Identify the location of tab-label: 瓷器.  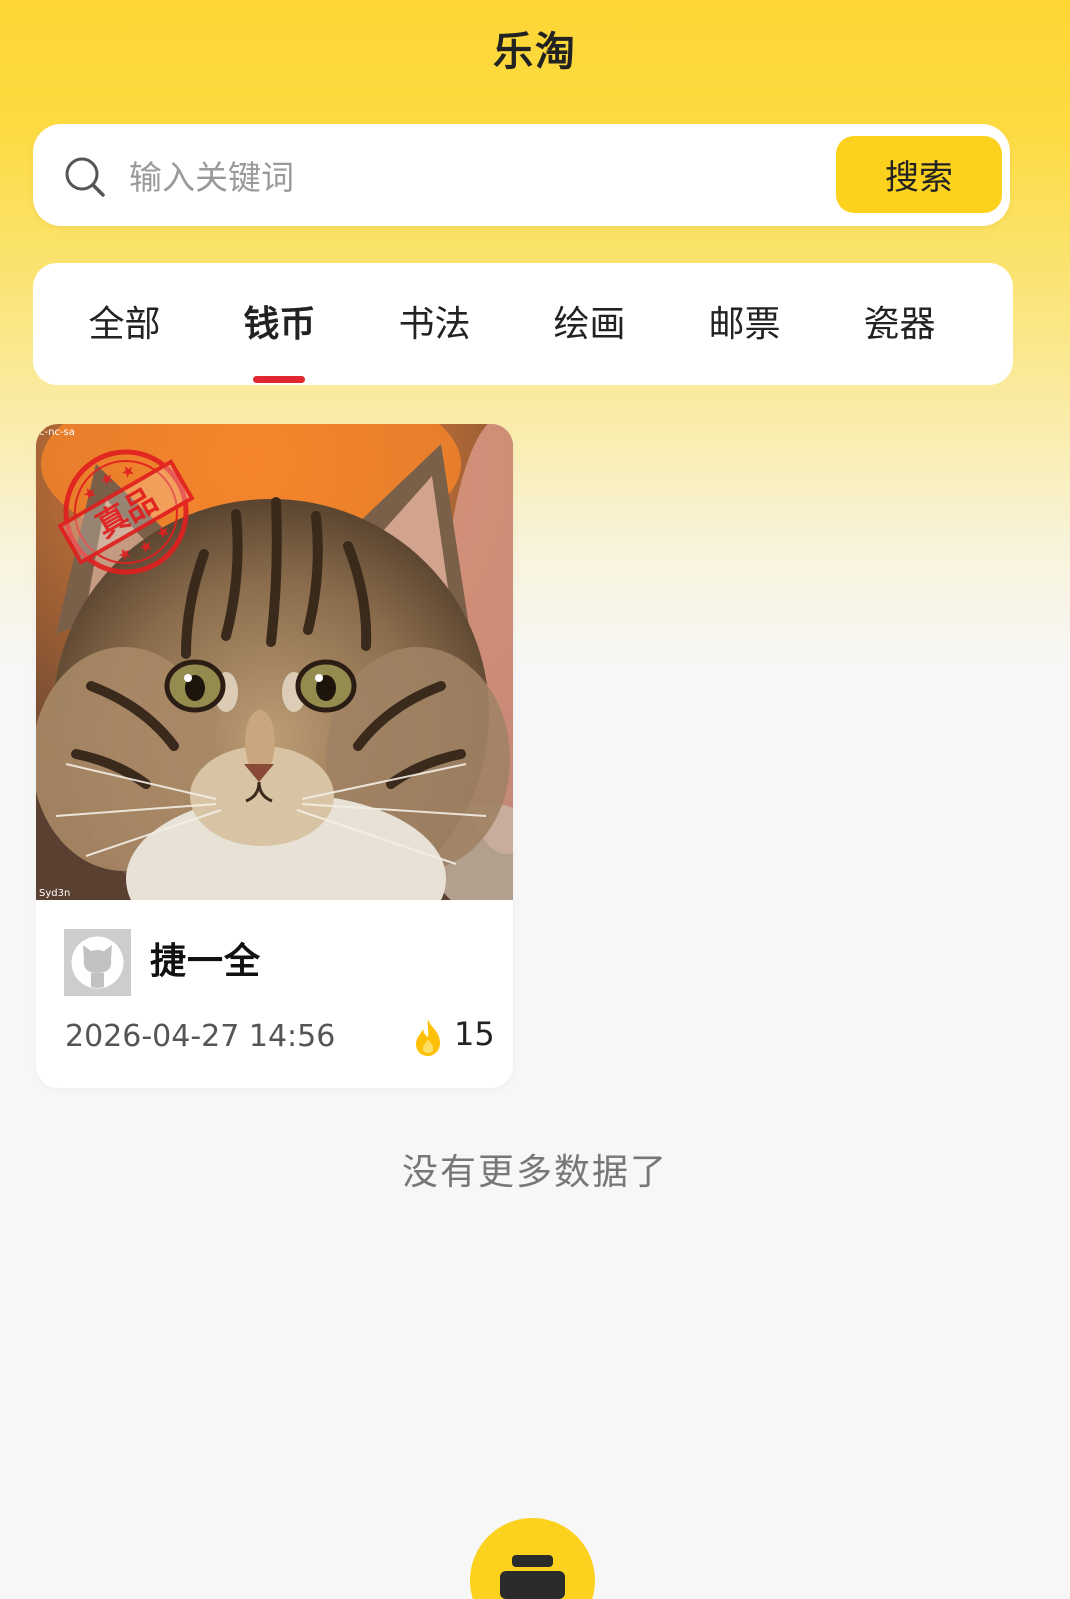
(899, 324).